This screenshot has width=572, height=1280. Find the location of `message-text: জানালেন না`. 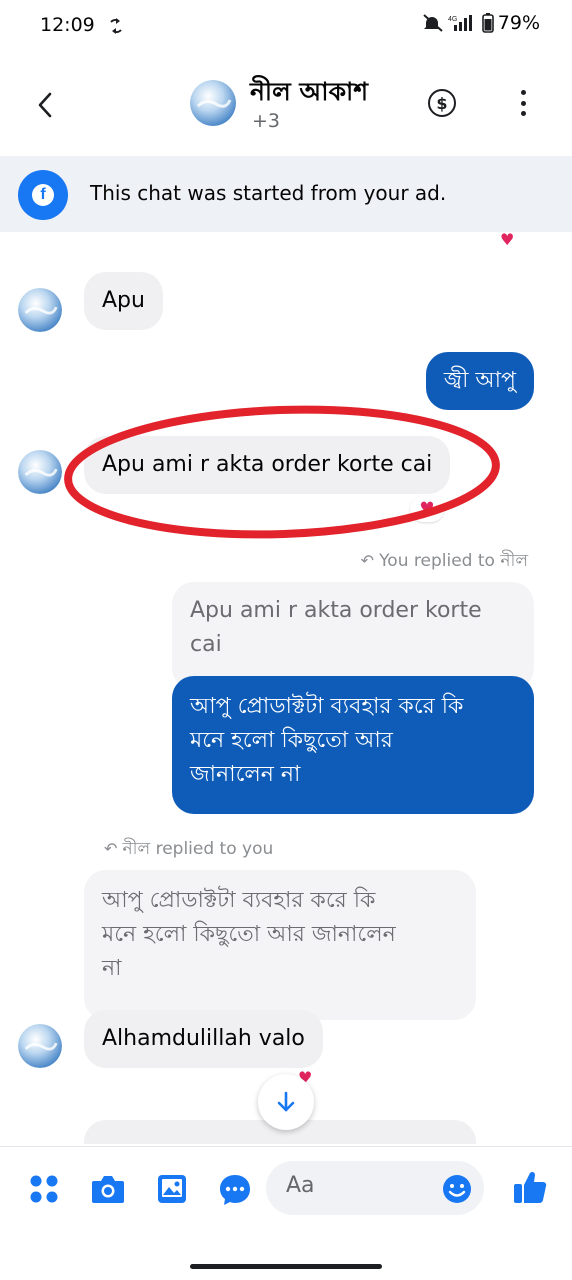

message-text: জানালেন না is located at coordinates (245, 774).